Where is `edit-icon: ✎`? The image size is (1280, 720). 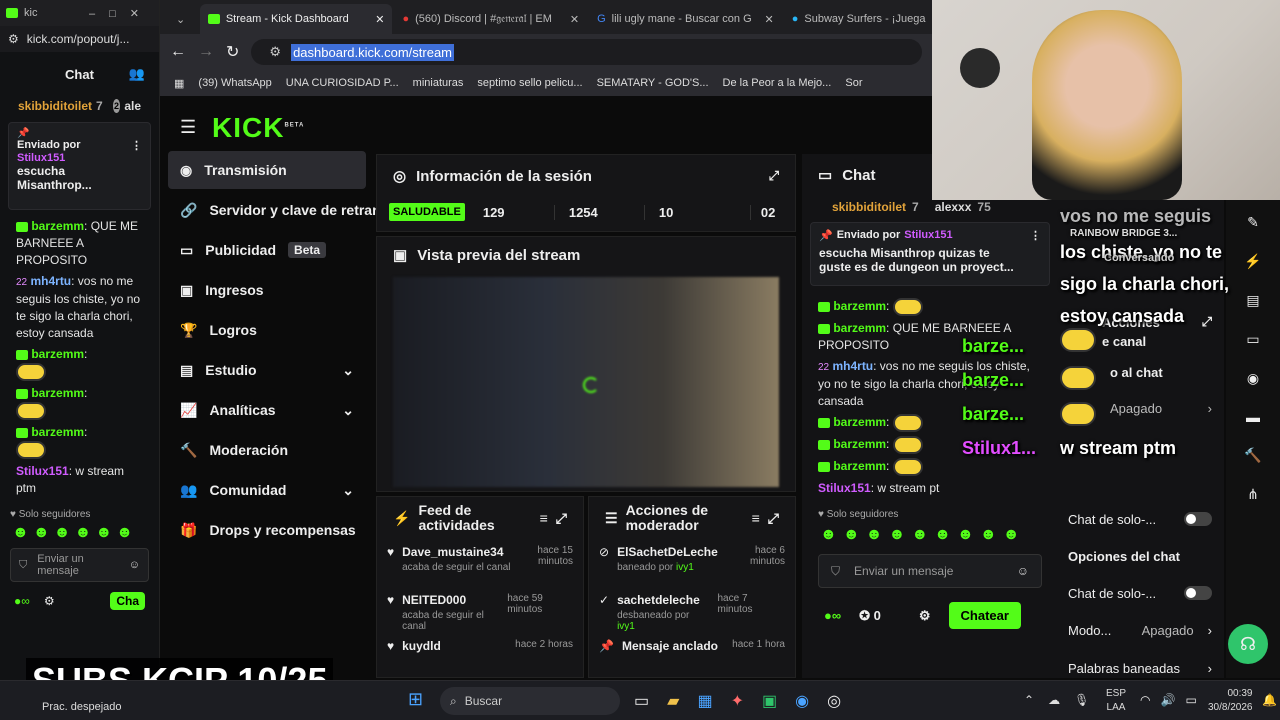
edit-icon: ✎ is located at coordinates (1253, 222).